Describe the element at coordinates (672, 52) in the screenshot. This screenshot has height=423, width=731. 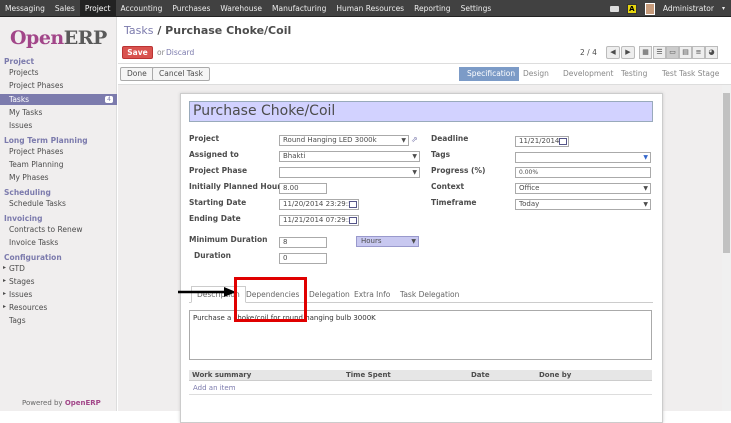
I see `form-view-button: ▭` at that location.